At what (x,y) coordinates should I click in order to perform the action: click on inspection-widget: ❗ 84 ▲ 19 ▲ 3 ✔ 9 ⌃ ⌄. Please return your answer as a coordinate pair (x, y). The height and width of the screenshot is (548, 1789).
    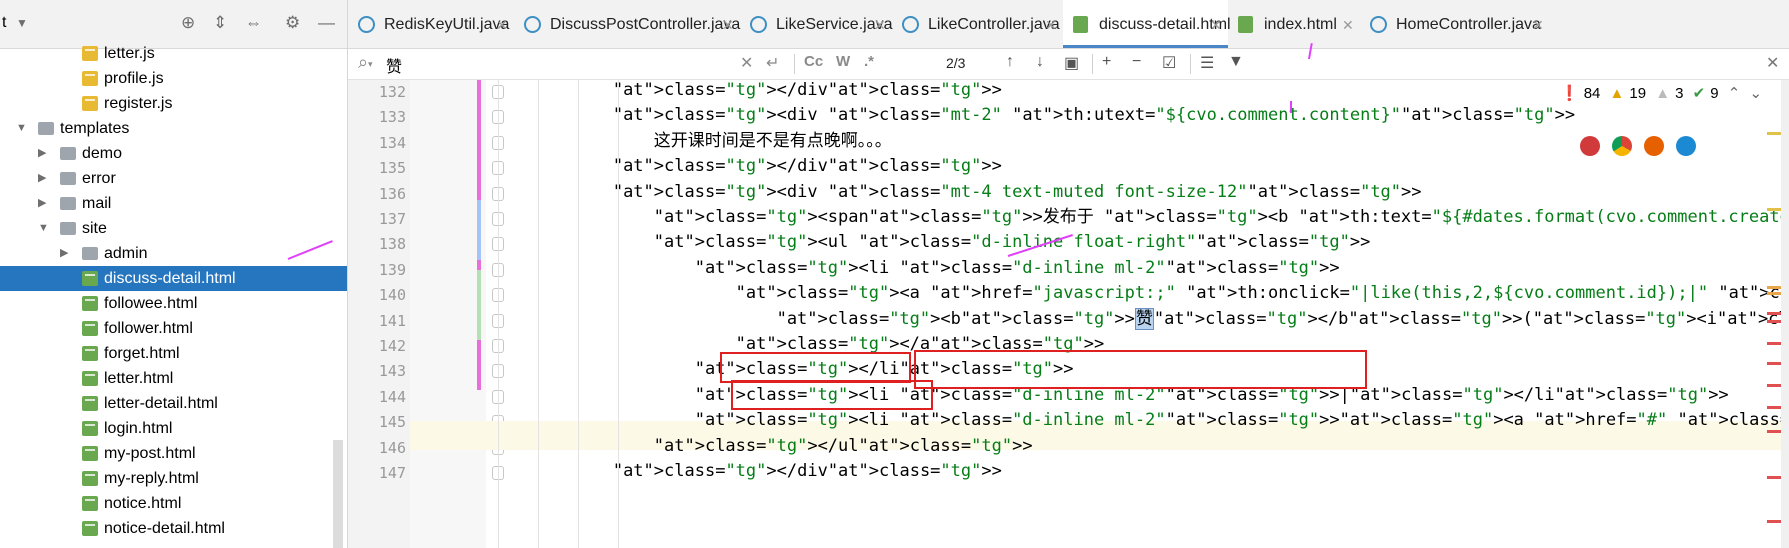
    Looking at the image, I should click on (1663, 95).